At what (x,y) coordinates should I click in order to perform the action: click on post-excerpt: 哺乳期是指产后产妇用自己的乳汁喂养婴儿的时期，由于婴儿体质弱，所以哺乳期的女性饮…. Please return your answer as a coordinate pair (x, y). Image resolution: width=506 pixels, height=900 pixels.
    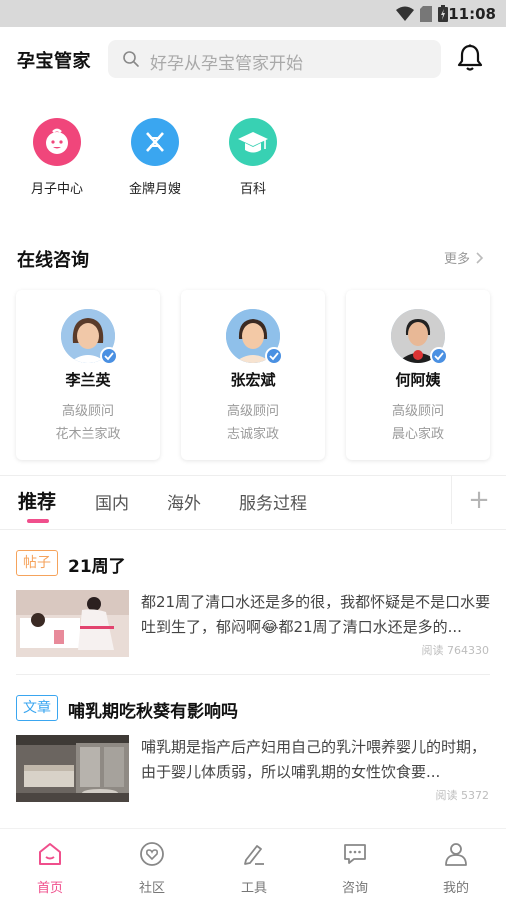
    Looking at the image, I should click on (314, 759).